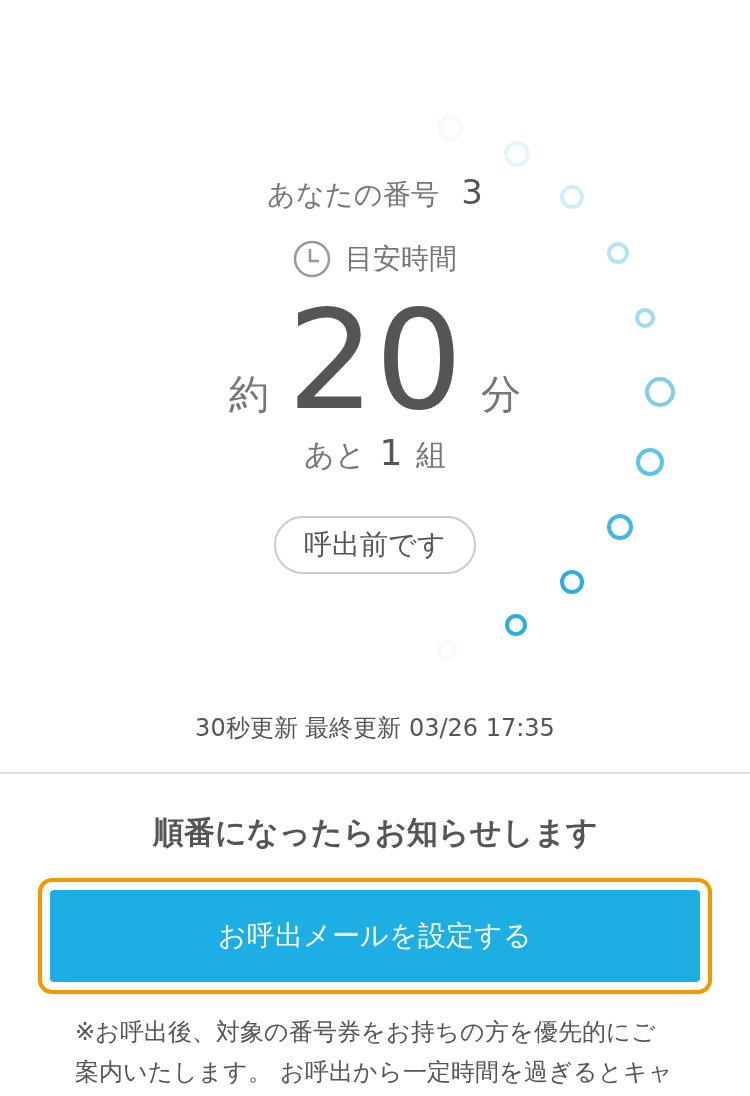  Describe the element at coordinates (375, 728) in the screenshot. I see `update-info: 30秒更新 最終更新 03/26 17:35` at that location.